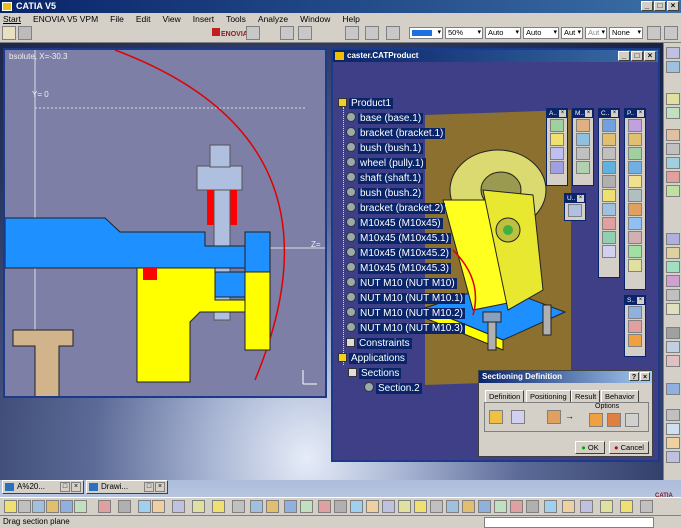  I want to click on menu-window: Window, so click(315, 19).